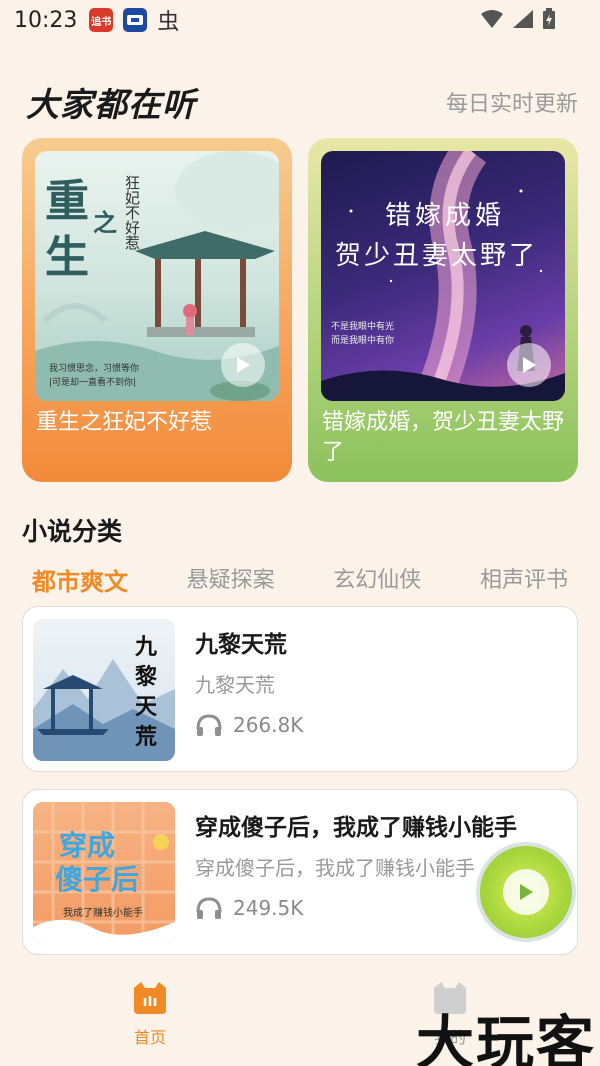  Describe the element at coordinates (67, 257) in the screenshot. I see `cover-big-char-2: 生` at that location.